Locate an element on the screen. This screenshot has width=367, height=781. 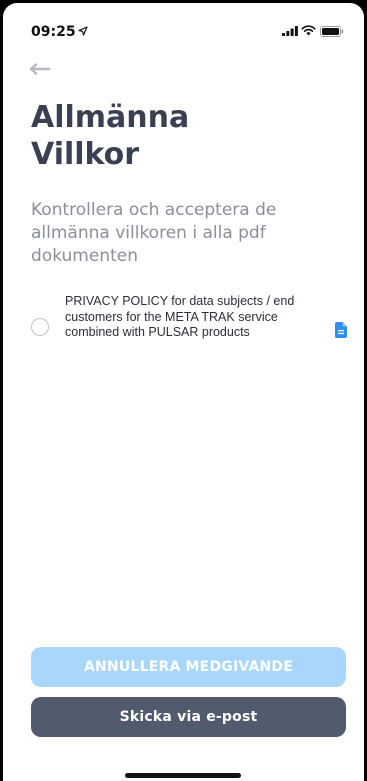
battery-icon is located at coordinates (332, 31).